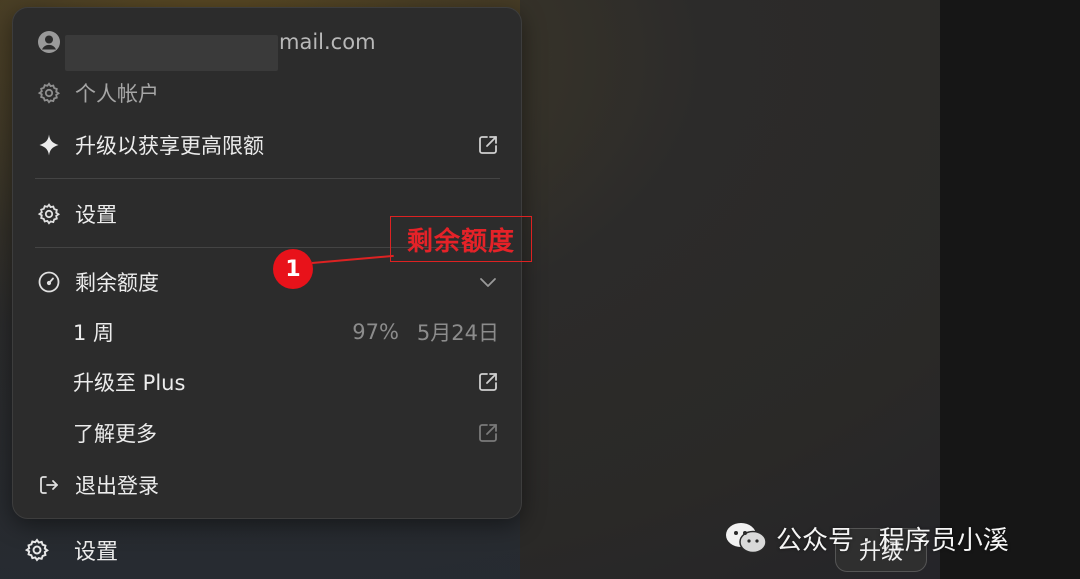 The height and width of the screenshot is (579, 1080). Describe the element at coordinates (117, 283) in the screenshot. I see `menu-item-label: 剩余额度` at that location.